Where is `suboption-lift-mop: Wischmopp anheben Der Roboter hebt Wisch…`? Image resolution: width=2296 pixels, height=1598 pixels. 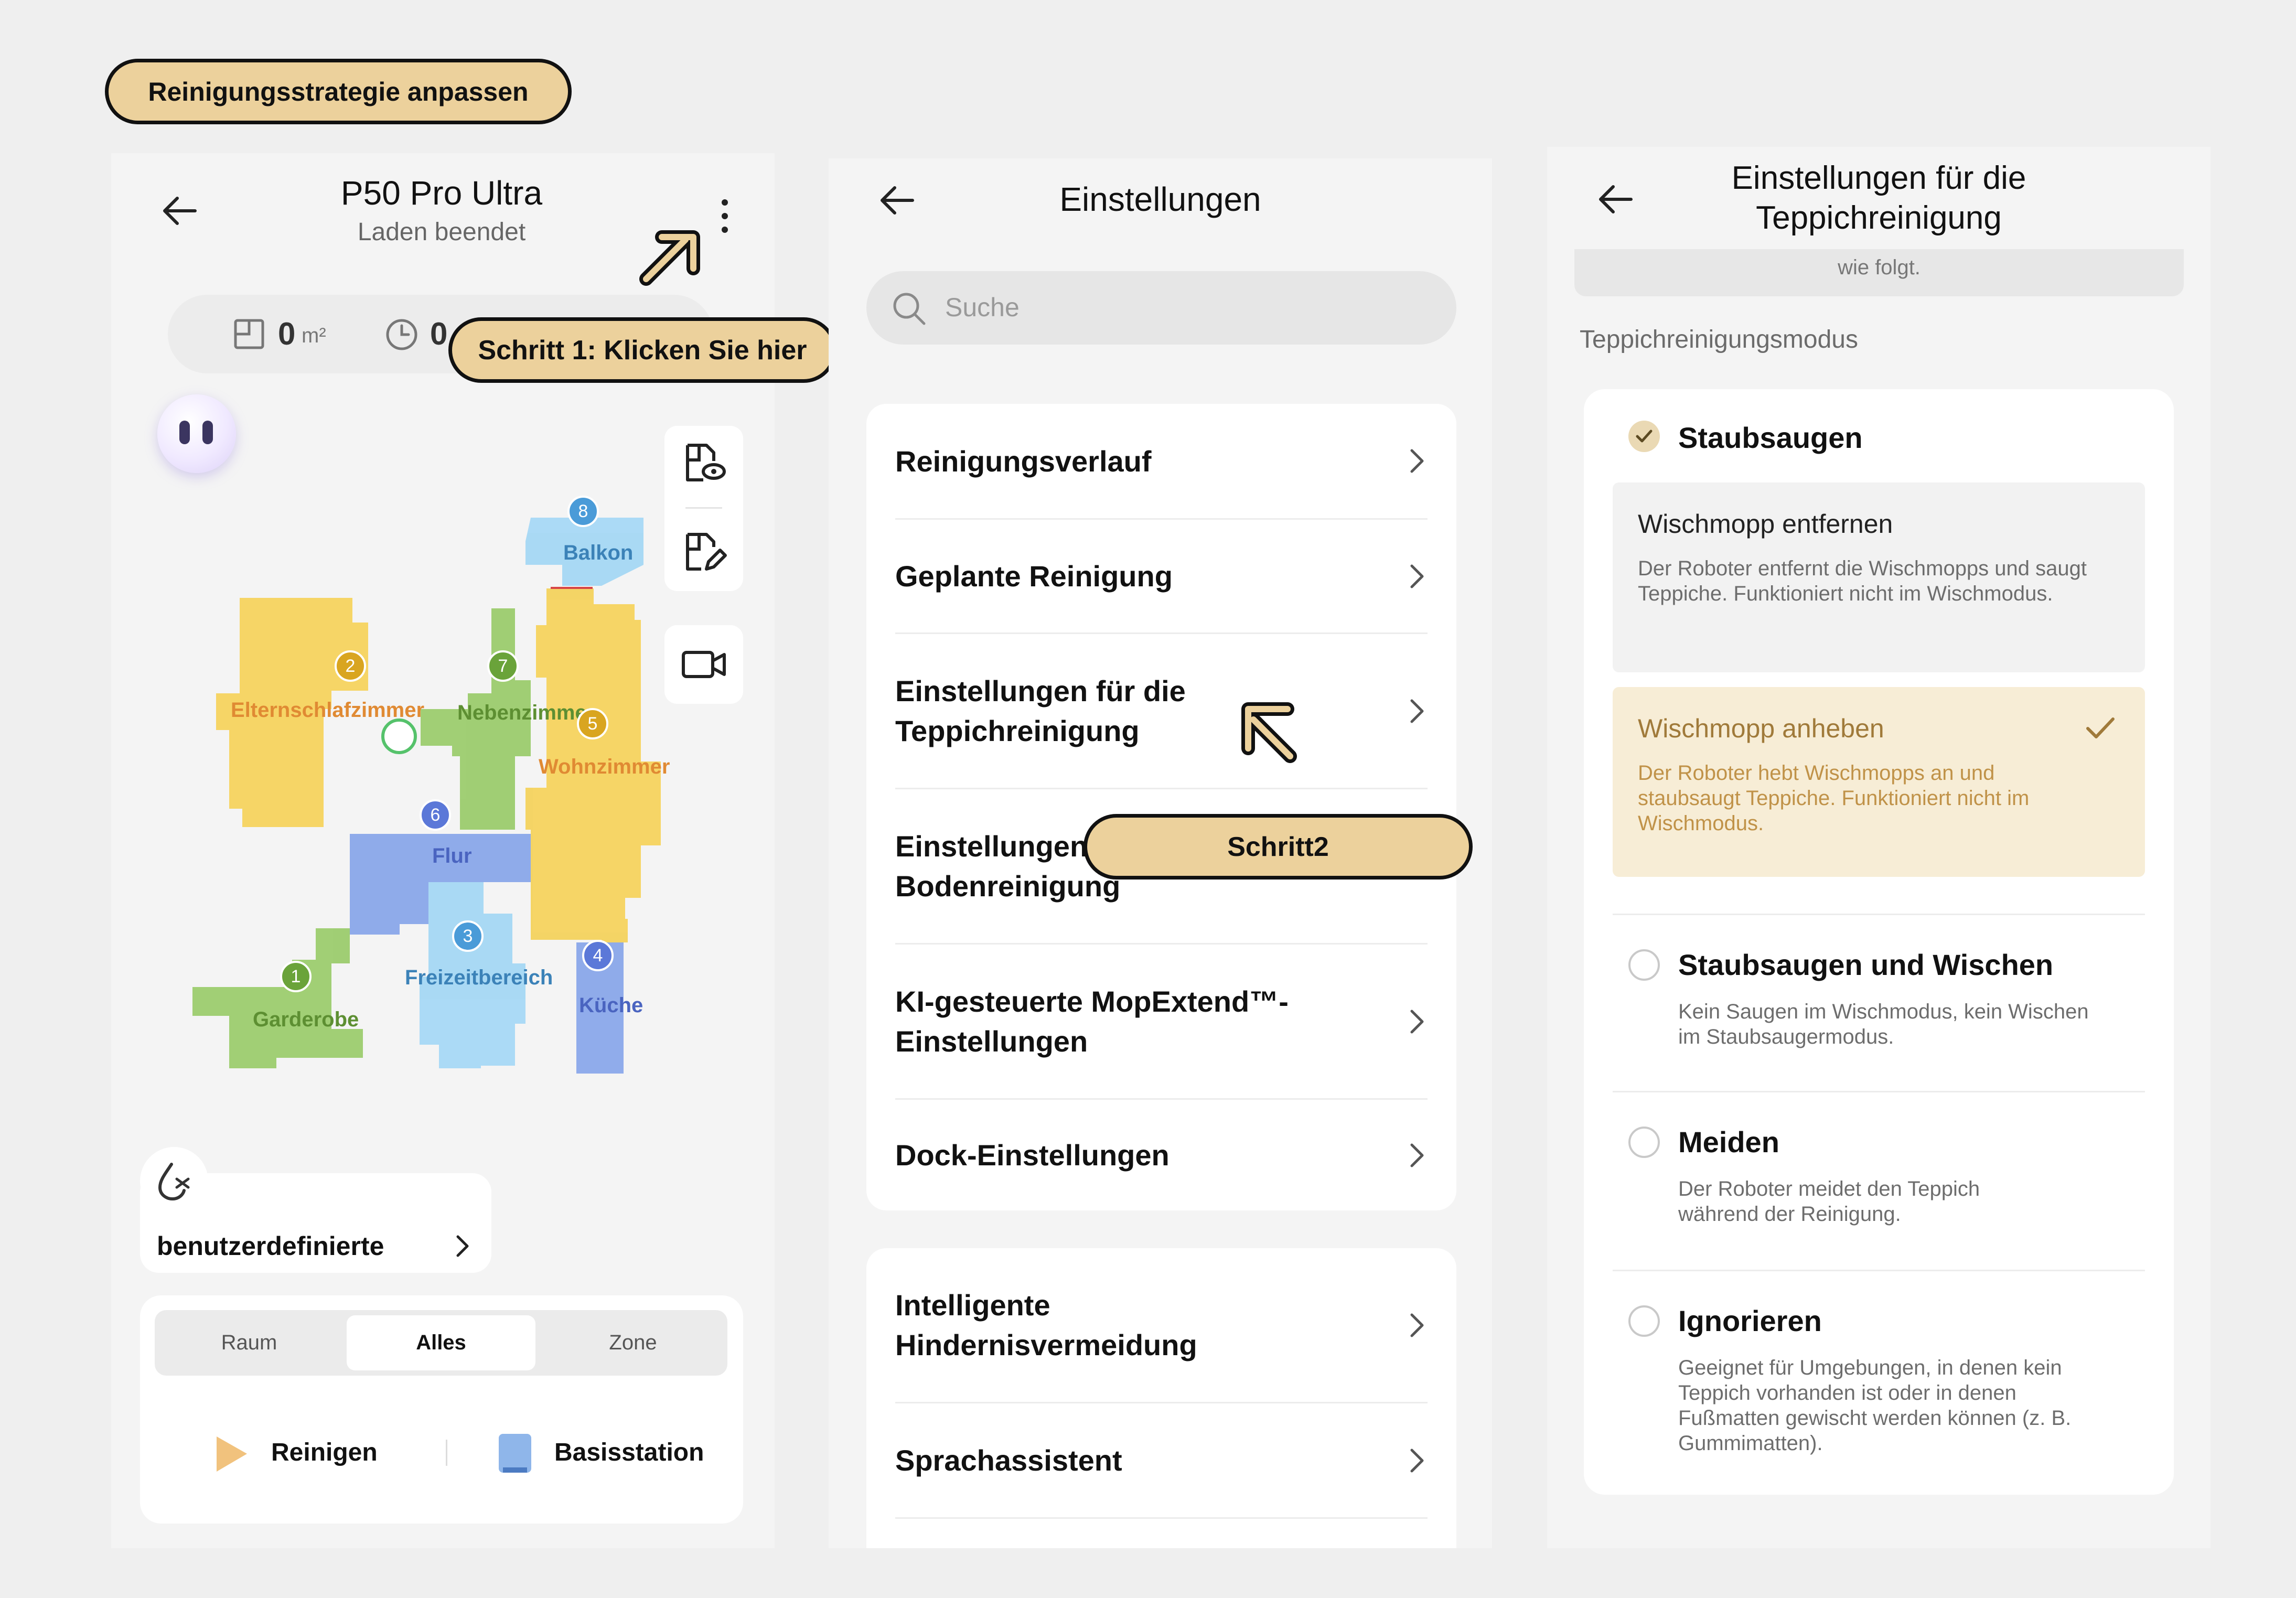
suboption-lift-mop: Wischmopp anheben Der Roboter hebt Wisch… is located at coordinates (1879, 782).